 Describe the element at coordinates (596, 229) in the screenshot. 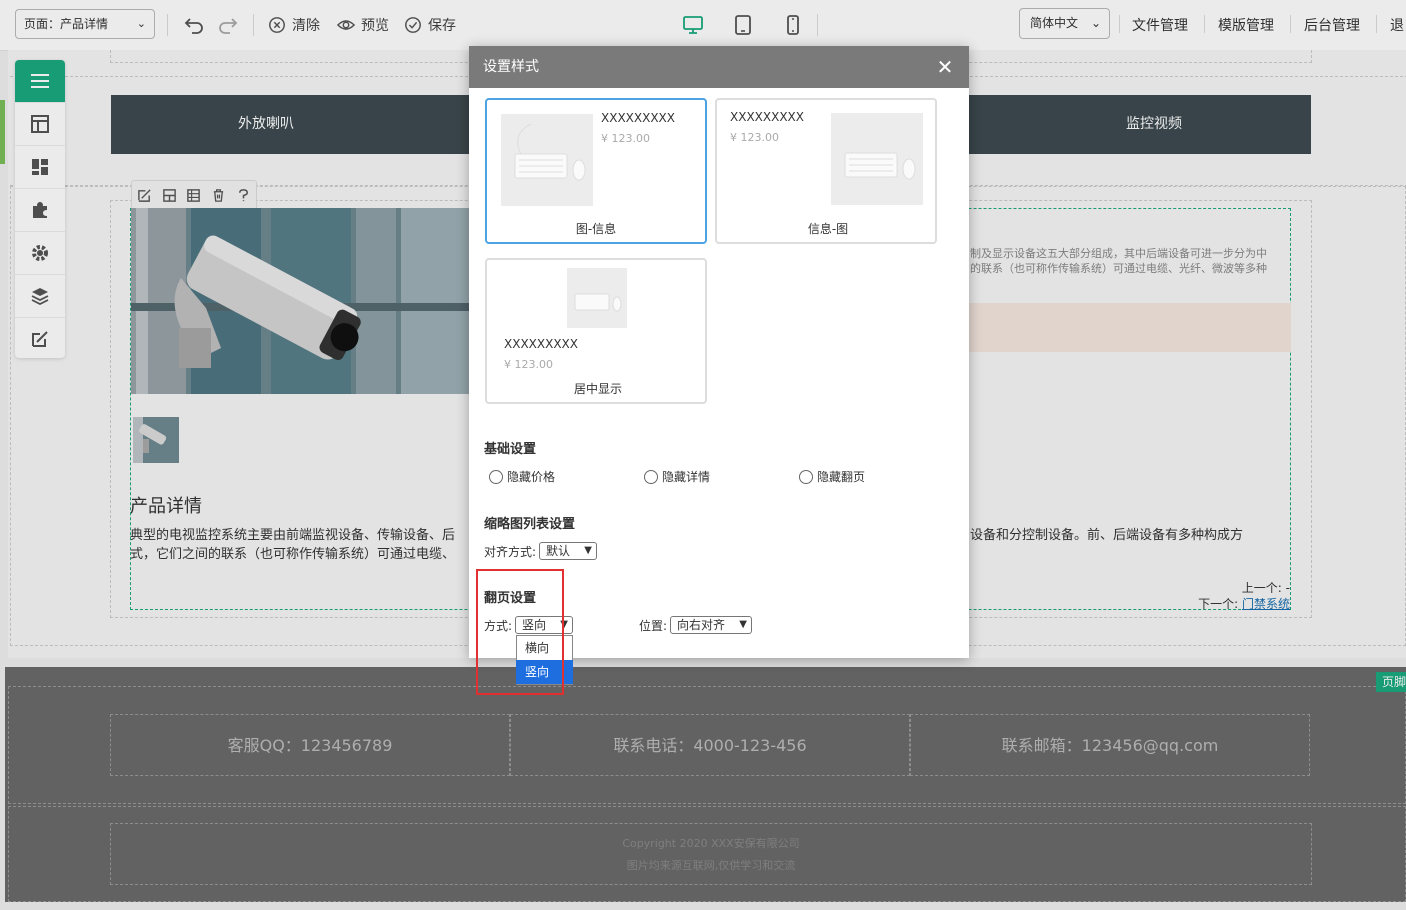

I see `card-label: 图-信息` at that location.